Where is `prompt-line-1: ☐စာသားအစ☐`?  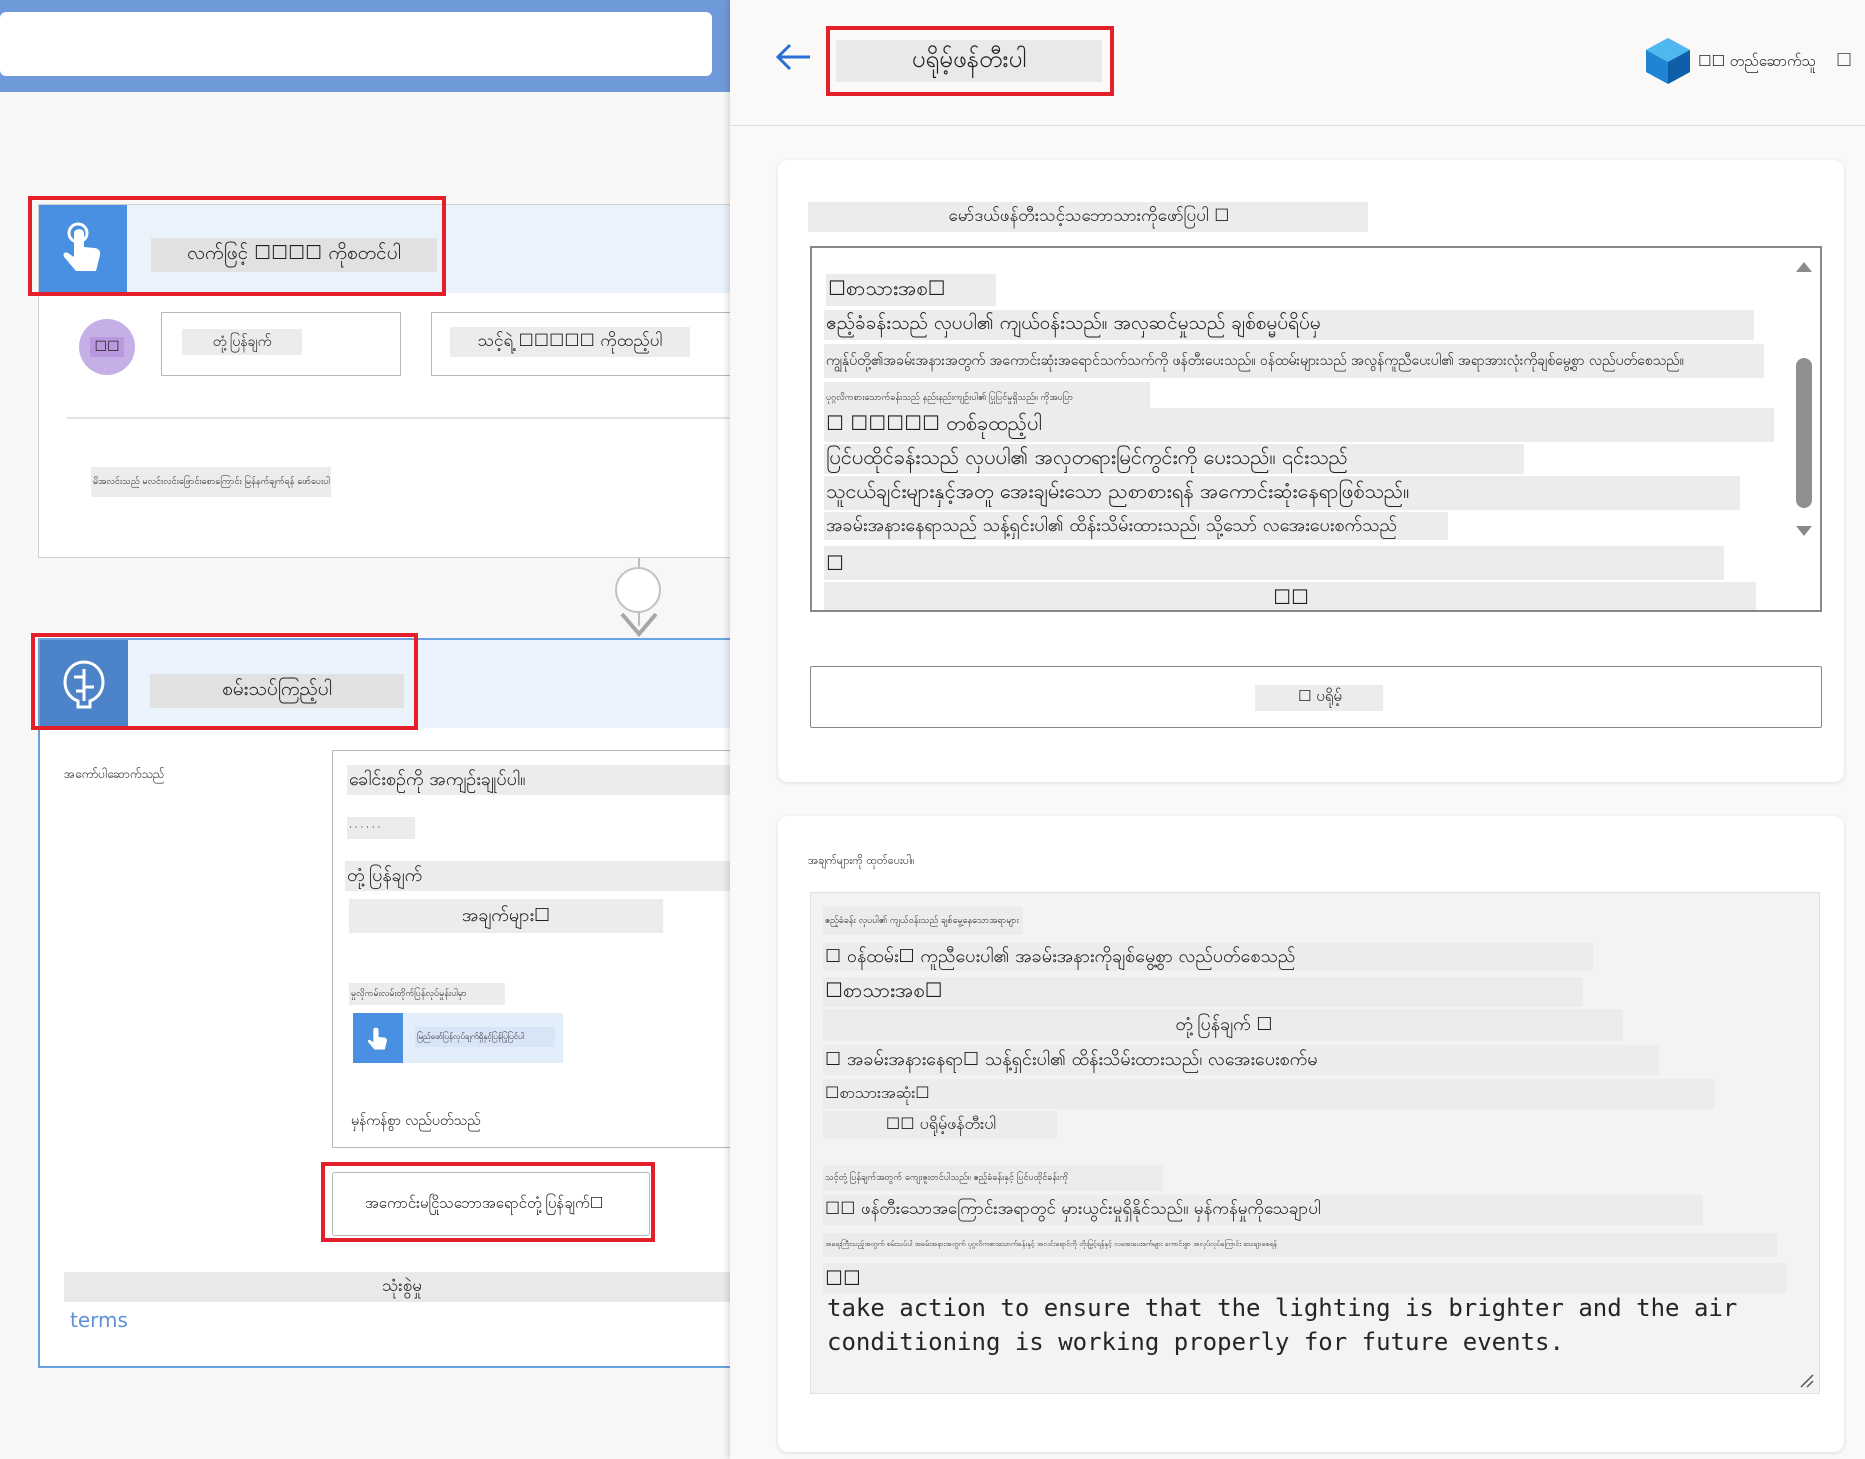 prompt-line-1: ☐စာသားအစ☐ is located at coordinates (911, 290).